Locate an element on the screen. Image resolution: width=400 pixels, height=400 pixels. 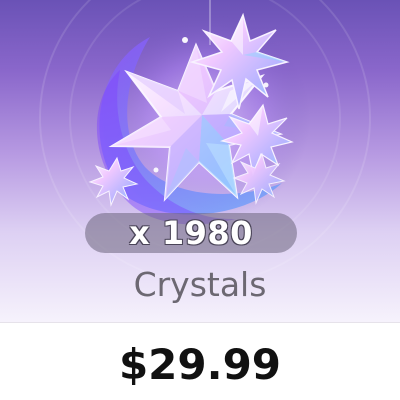
divider is located at coordinates (200, 322).